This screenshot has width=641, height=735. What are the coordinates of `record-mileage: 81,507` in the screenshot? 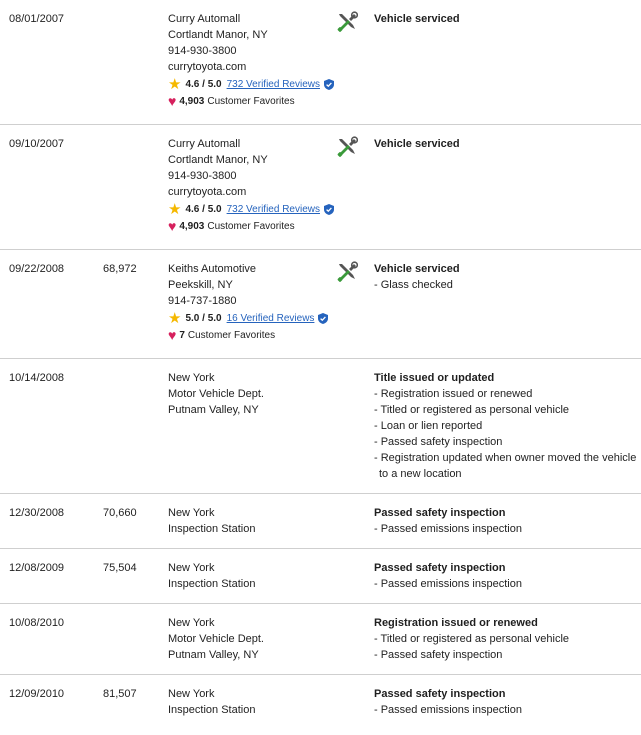 It's located at (120, 694).